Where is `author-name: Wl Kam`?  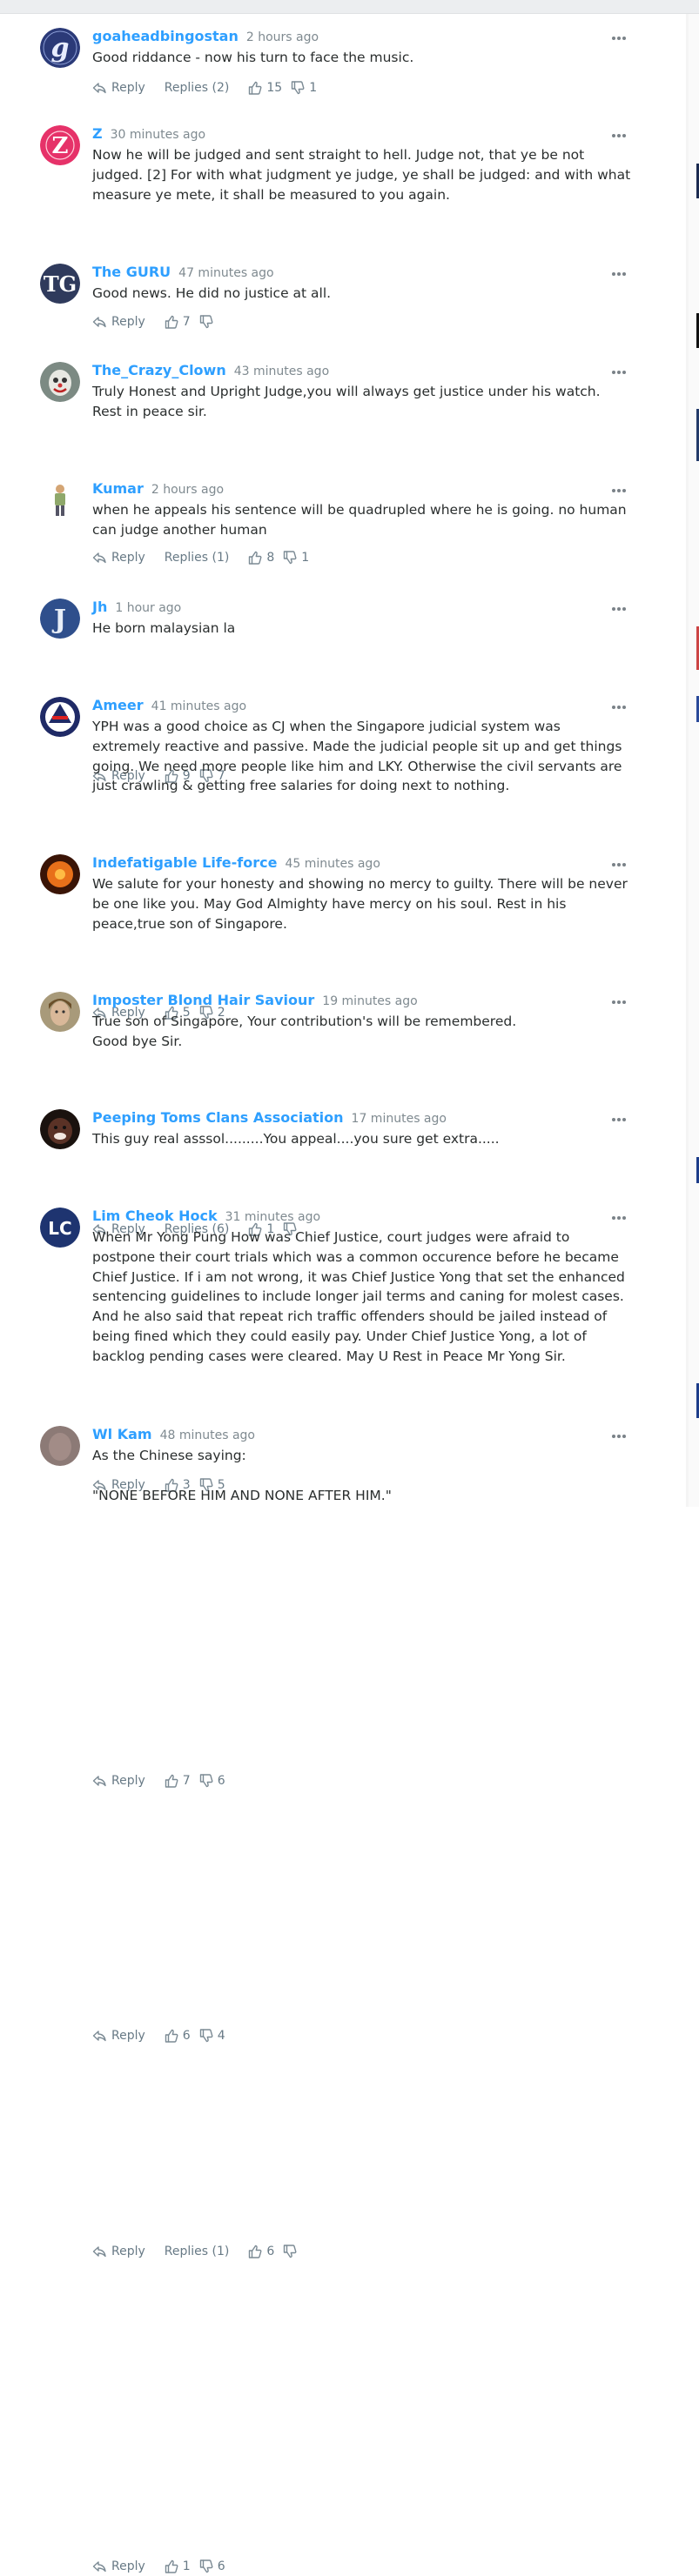
author-name: Wl Kam is located at coordinates (122, 1434).